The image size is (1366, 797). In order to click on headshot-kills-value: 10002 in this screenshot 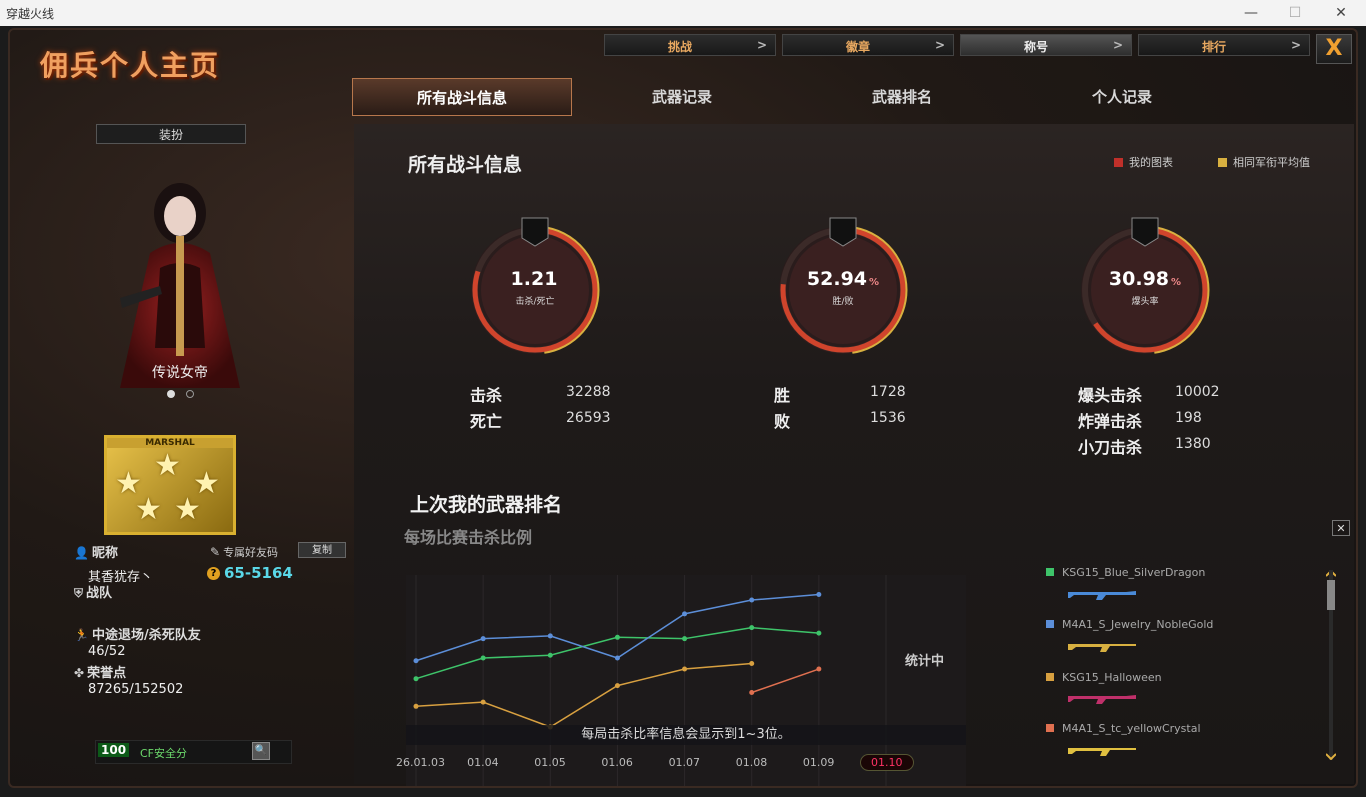, I will do `click(1197, 392)`.